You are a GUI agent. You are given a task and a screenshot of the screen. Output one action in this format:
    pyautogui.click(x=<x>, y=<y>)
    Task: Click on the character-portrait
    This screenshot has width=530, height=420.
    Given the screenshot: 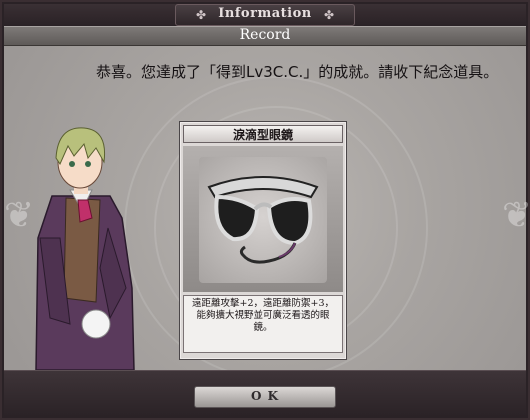 What is the action you would take?
    pyautogui.click(x=85, y=248)
    